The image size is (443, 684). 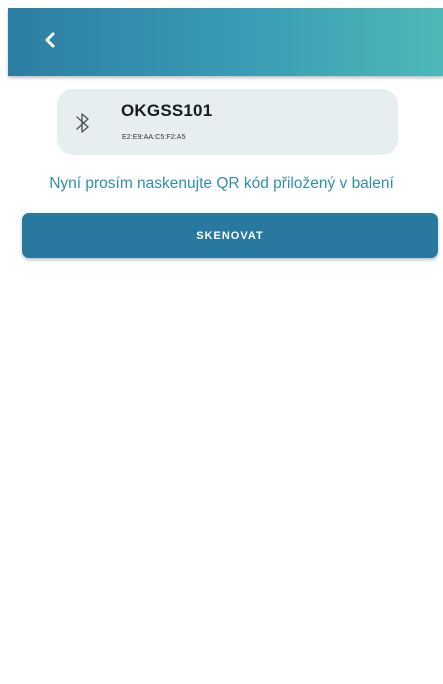 I want to click on app-bar, so click(x=225, y=42).